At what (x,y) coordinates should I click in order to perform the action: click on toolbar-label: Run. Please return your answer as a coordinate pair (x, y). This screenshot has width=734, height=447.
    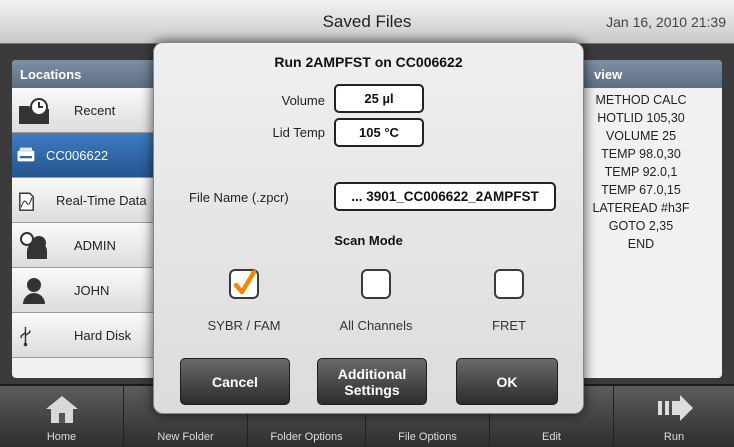
    Looking at the image, I should click on (674, 437).